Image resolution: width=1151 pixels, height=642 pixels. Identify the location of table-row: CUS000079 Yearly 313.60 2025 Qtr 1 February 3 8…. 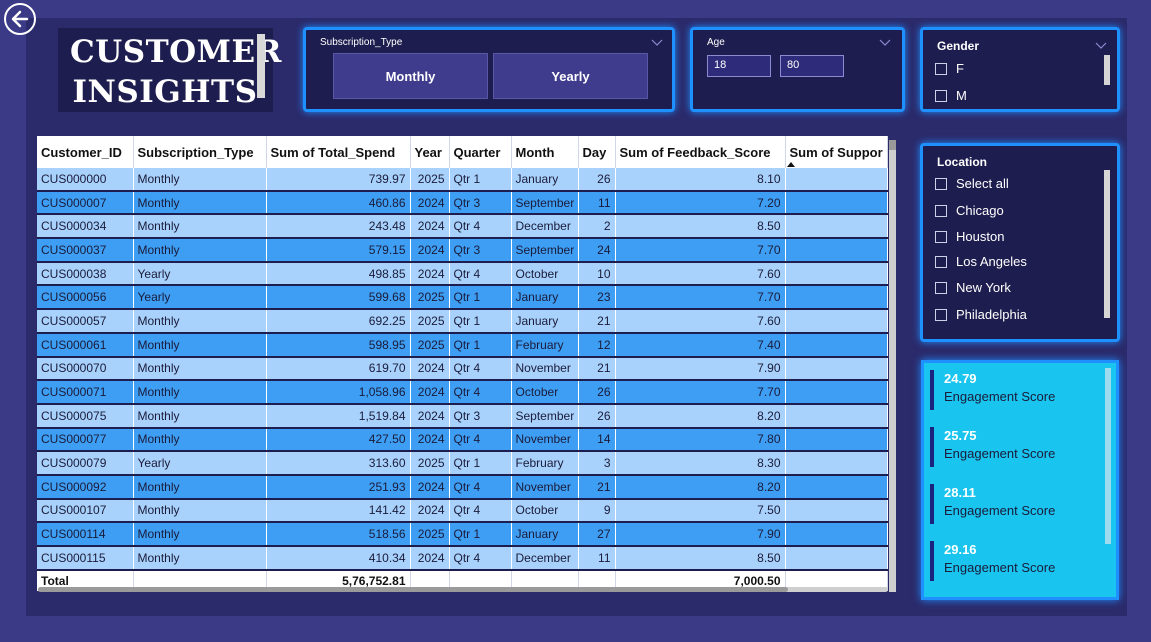
(462, 463).